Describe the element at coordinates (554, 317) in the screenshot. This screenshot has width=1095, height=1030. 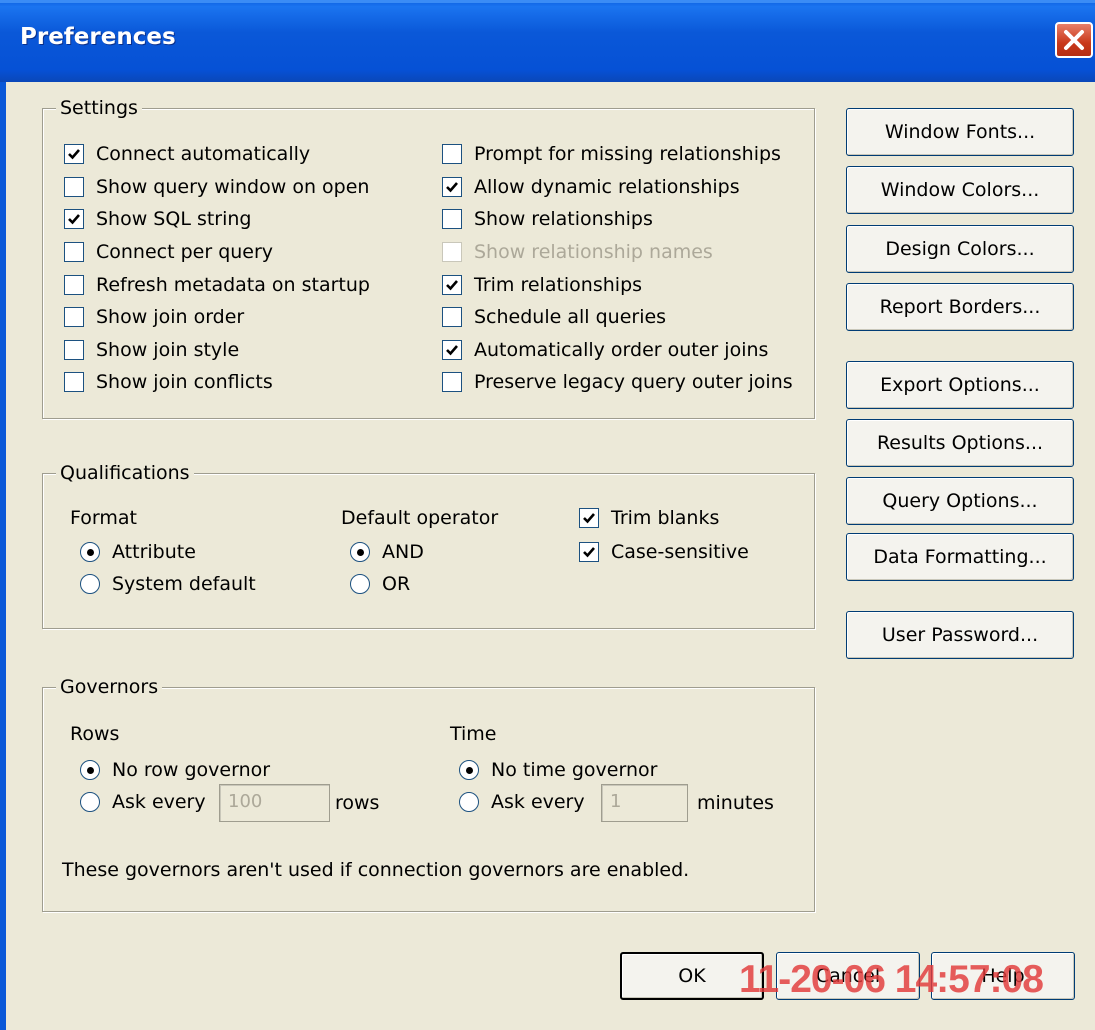
I see `checkbox-schedule-all-queries: Schedule all queries` at that location.